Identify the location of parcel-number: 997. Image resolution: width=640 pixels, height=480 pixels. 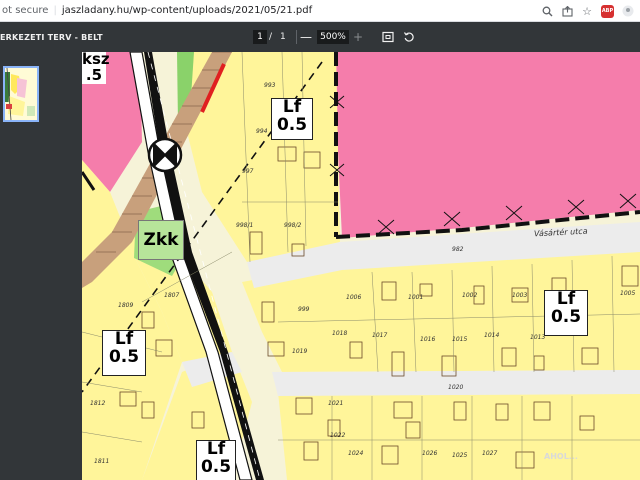
(248, 171).